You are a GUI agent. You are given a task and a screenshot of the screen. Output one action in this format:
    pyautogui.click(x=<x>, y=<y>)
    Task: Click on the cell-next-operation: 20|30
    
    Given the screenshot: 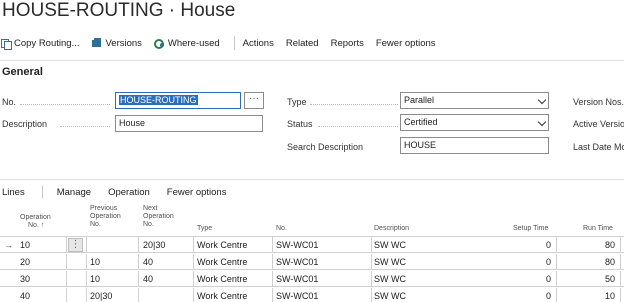 What is the action you would take?
    pyautogui.click(x=167, y=245)
    